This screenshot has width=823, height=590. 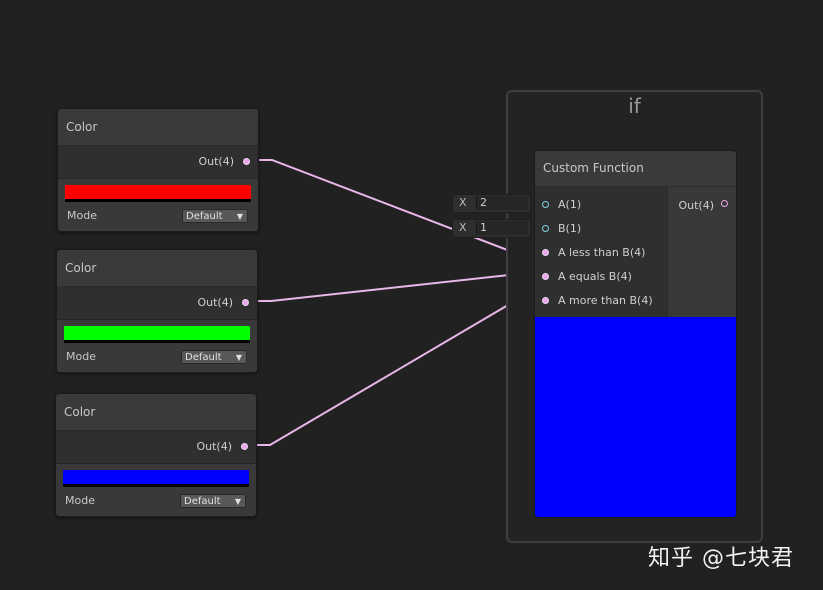 I want to click on color-node-green: Color Out(4) Mode Default ▼, so click(x=157, y=311).